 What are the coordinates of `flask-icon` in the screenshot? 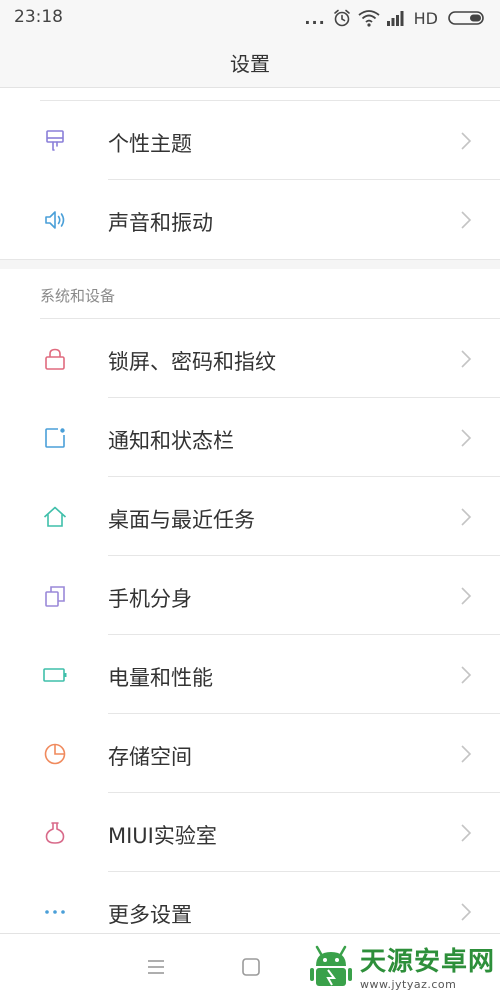 It's located at (55, 833).